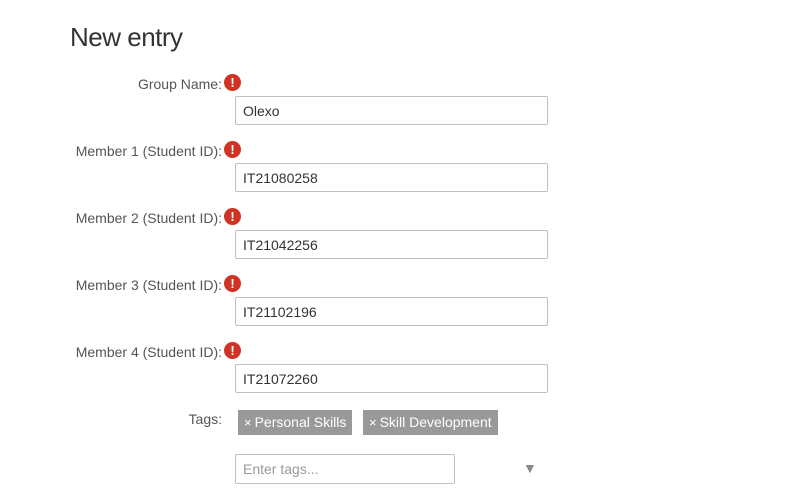 The image size is (789, 495). Describe the element at coordinates (126, 37) in the screenshot. I see `page-title: New entry` at that location.